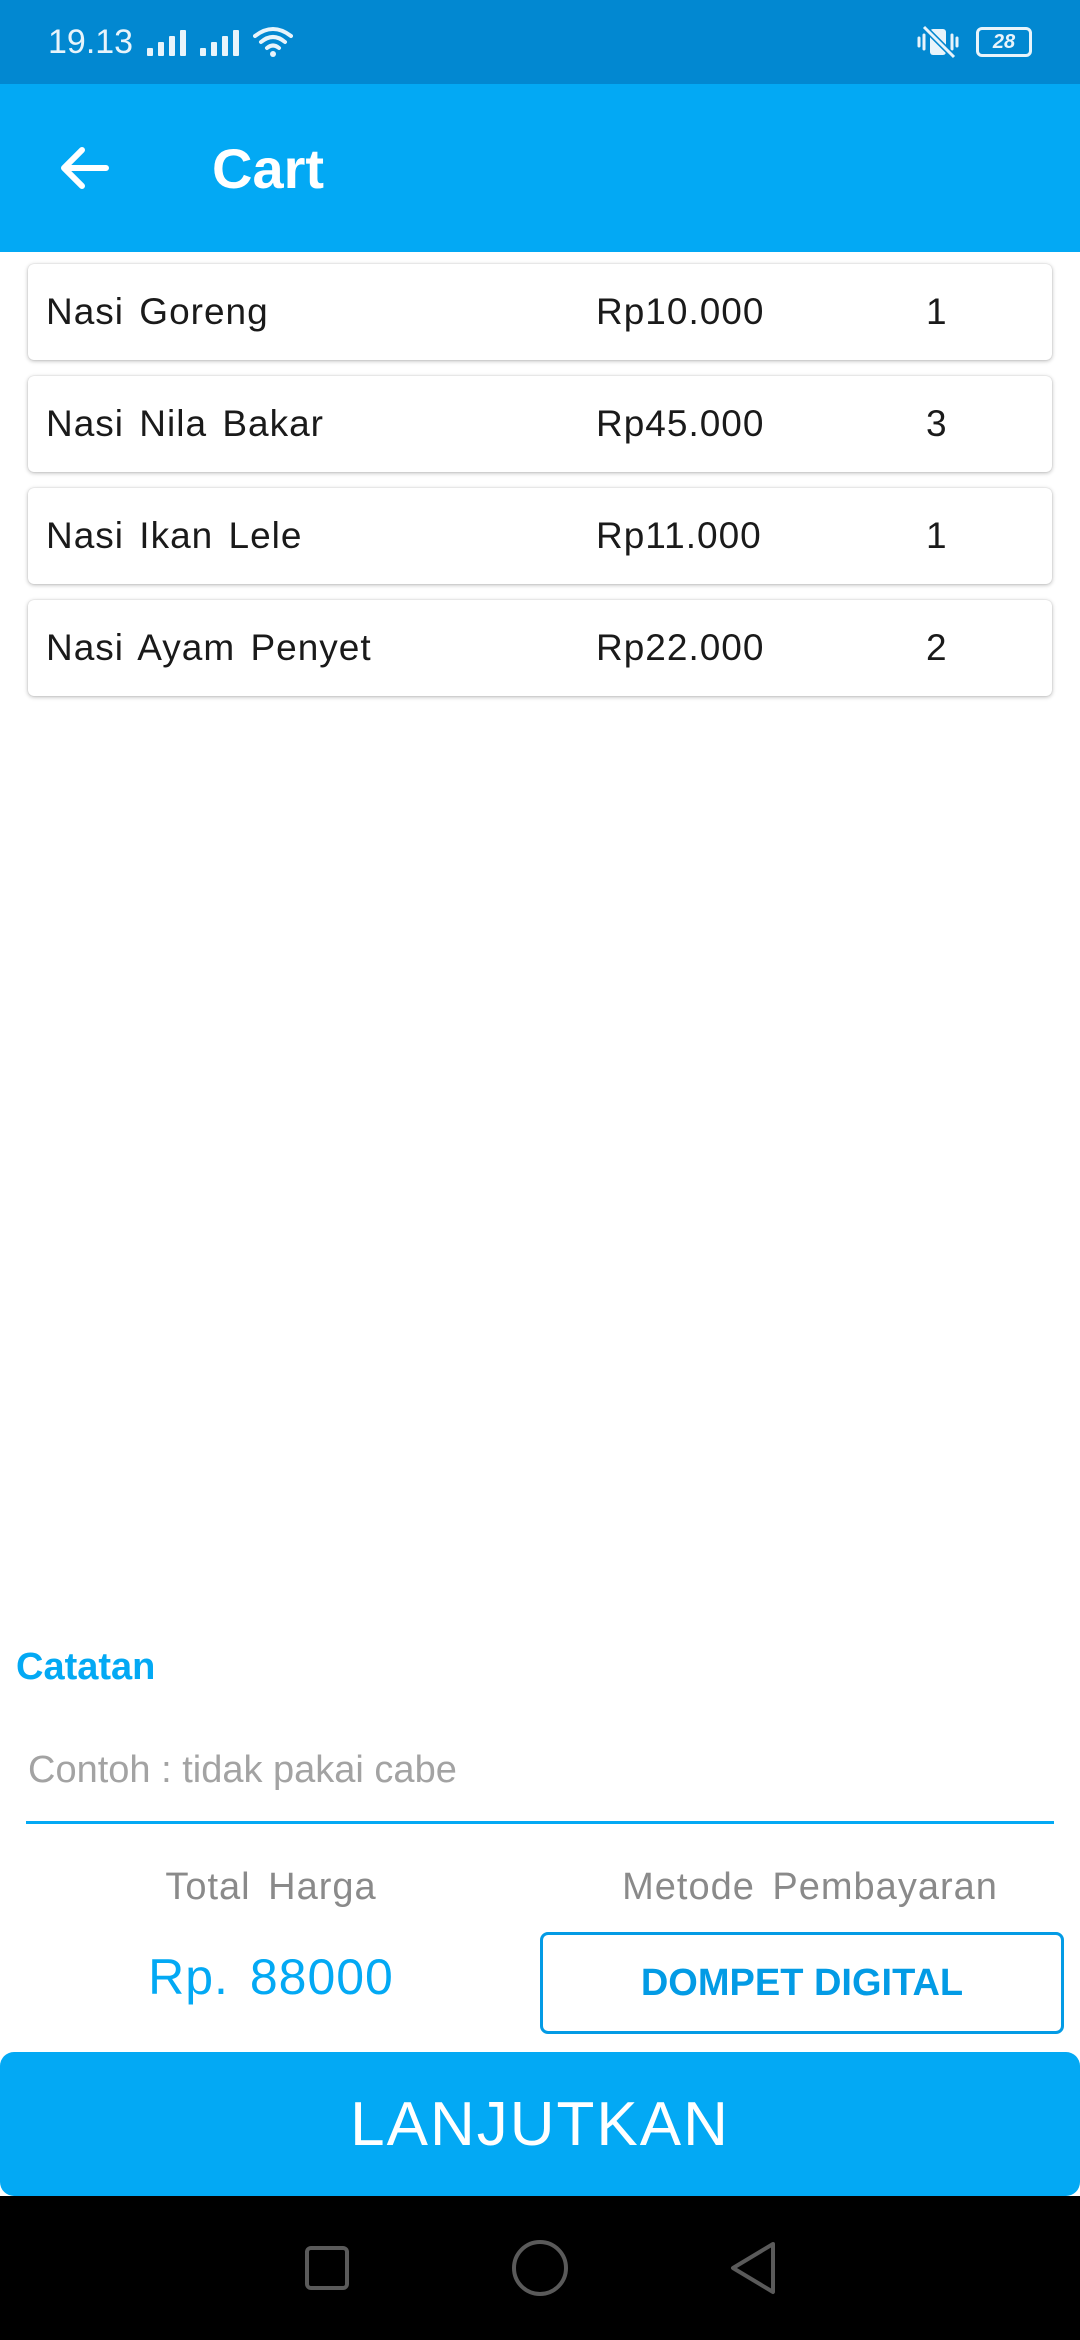  I want to click on status-bar: 19.13 28, so click(540, 42).